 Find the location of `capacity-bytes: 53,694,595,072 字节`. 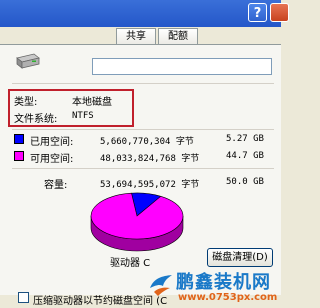

capacity-bytes: 53,694,595,072 字节 is located at coordinates (150, 185).